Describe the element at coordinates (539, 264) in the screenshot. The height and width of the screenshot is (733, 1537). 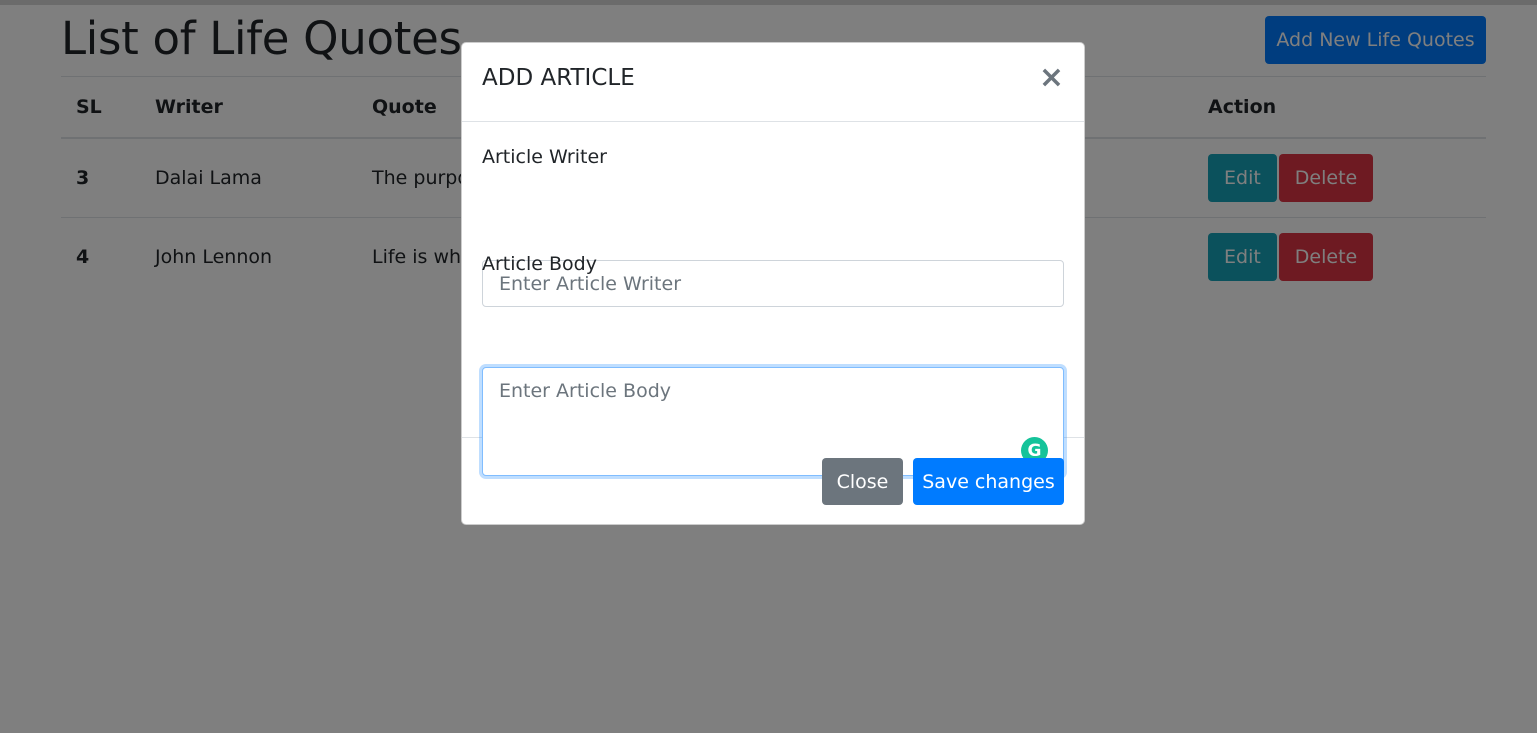
I see `article-body-label: Article Body` at that location.